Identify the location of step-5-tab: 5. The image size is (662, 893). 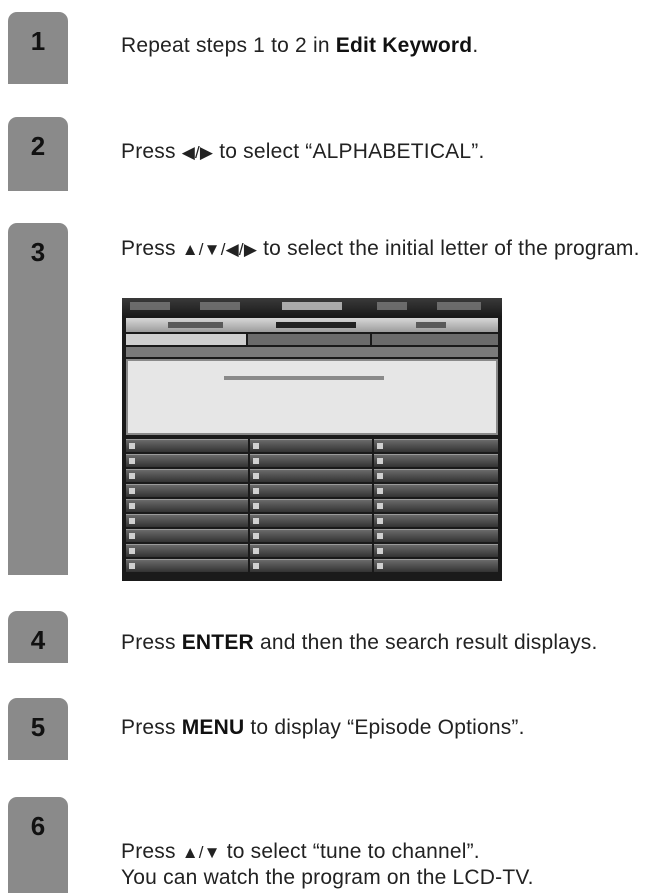
(38, 729).